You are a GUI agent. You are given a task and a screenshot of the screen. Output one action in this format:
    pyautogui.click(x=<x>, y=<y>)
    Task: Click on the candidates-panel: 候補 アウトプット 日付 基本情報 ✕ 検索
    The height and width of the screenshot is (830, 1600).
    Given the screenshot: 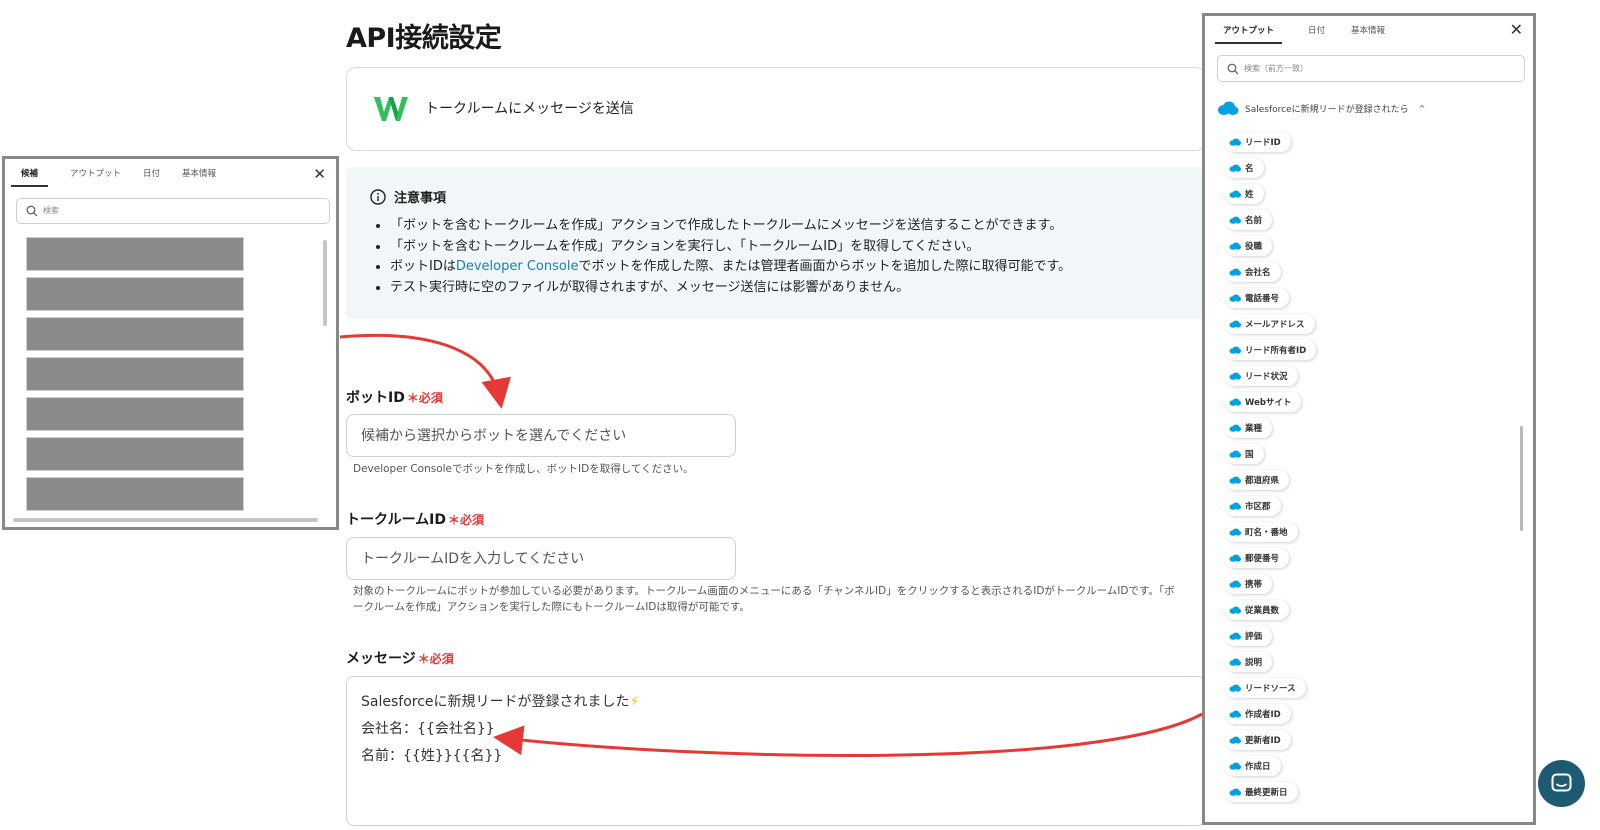 What is the action you would take?
    pyautogui.click(x=170, y=343)
    